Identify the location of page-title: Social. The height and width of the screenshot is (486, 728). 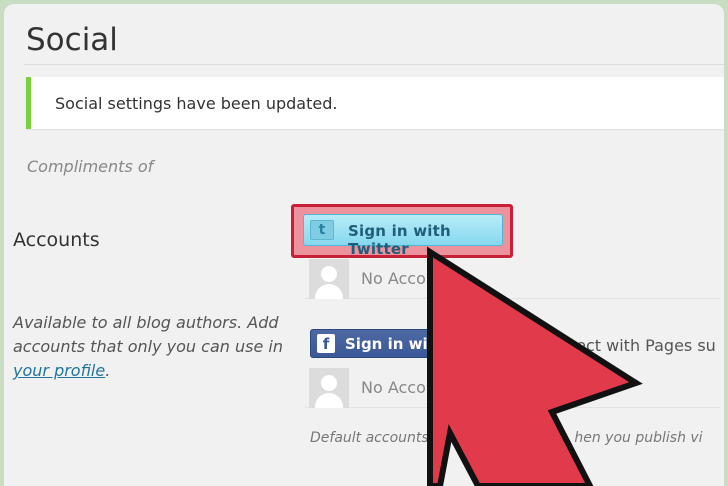
(72, 40).